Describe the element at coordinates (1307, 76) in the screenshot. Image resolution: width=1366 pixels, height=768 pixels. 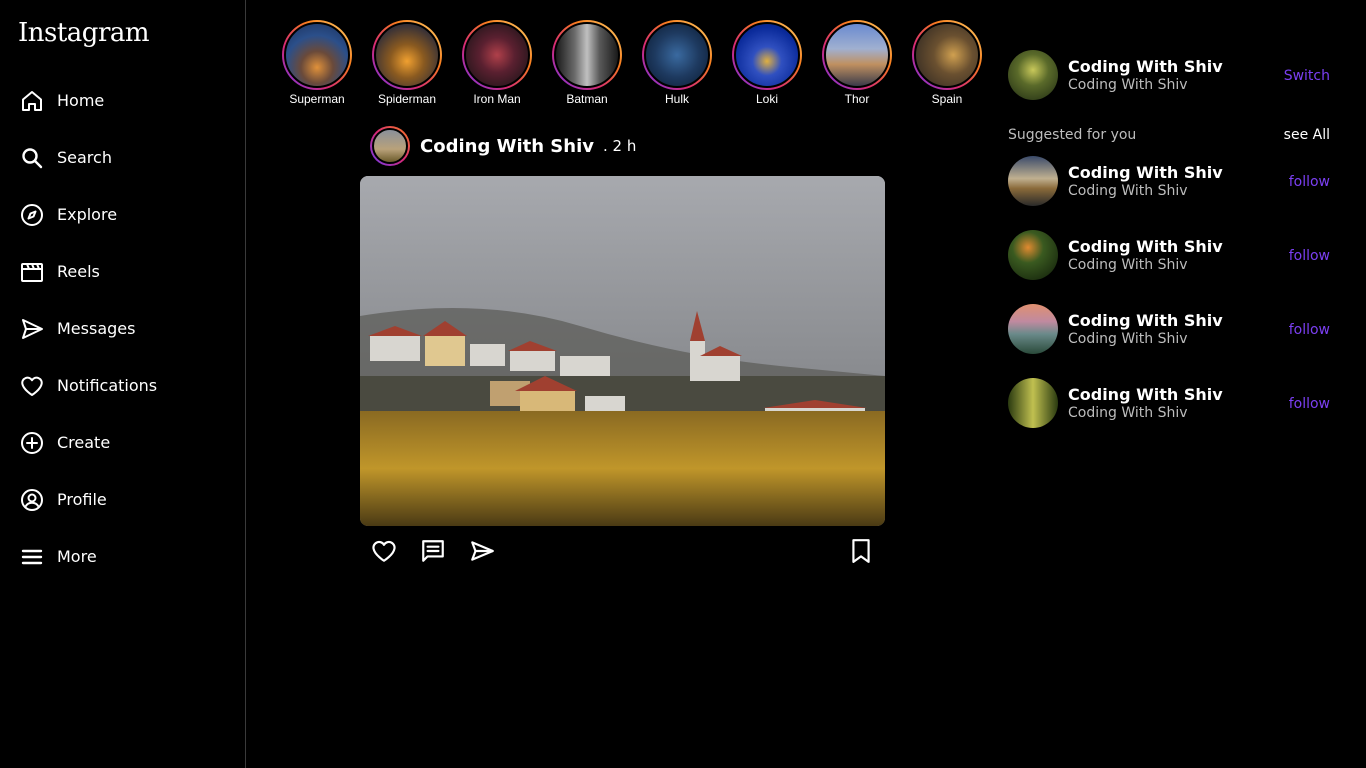
I see `switch-button: Switch` at that location.